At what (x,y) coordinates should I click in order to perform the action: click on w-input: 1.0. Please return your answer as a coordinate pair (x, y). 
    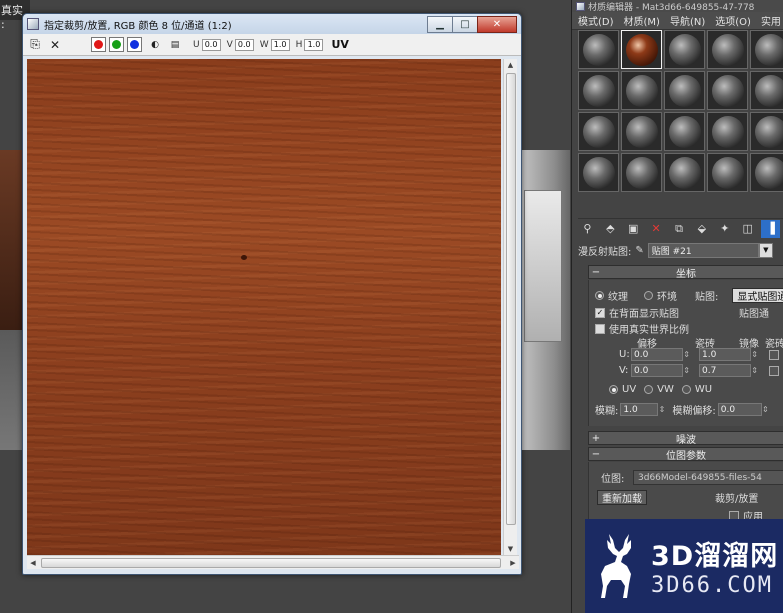
    Looking at the image, I should click on (280, 44).